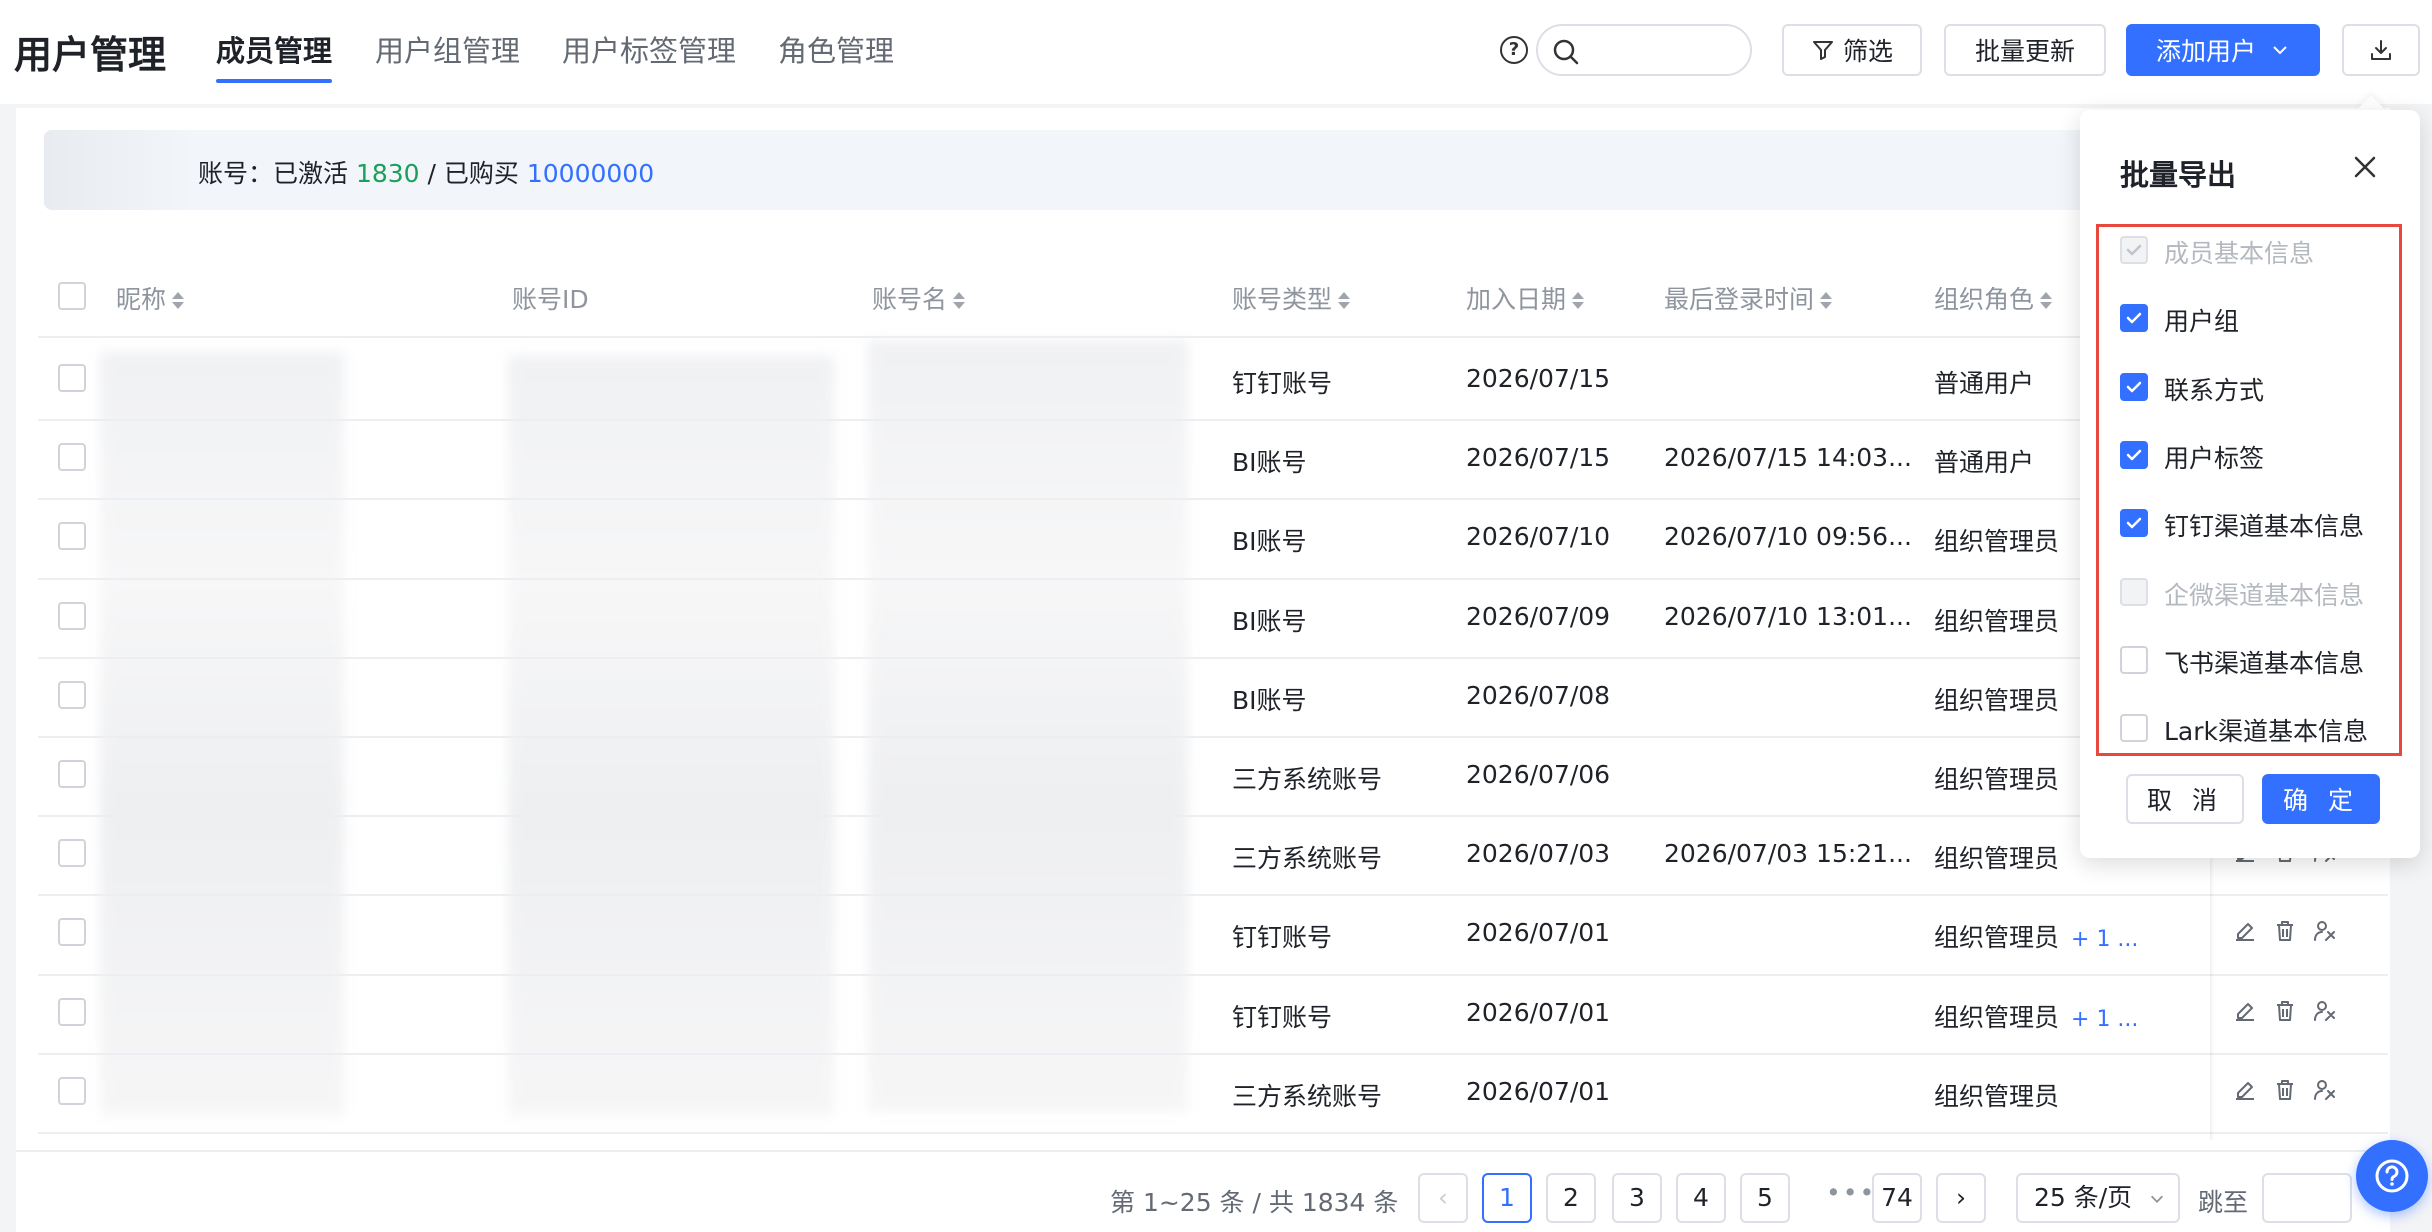 This screenshot has width=2432, height=1232. Describe the element at coordinates (836, 49) in the screenshot. I see `tab-role-management: 角色管理` at that location.